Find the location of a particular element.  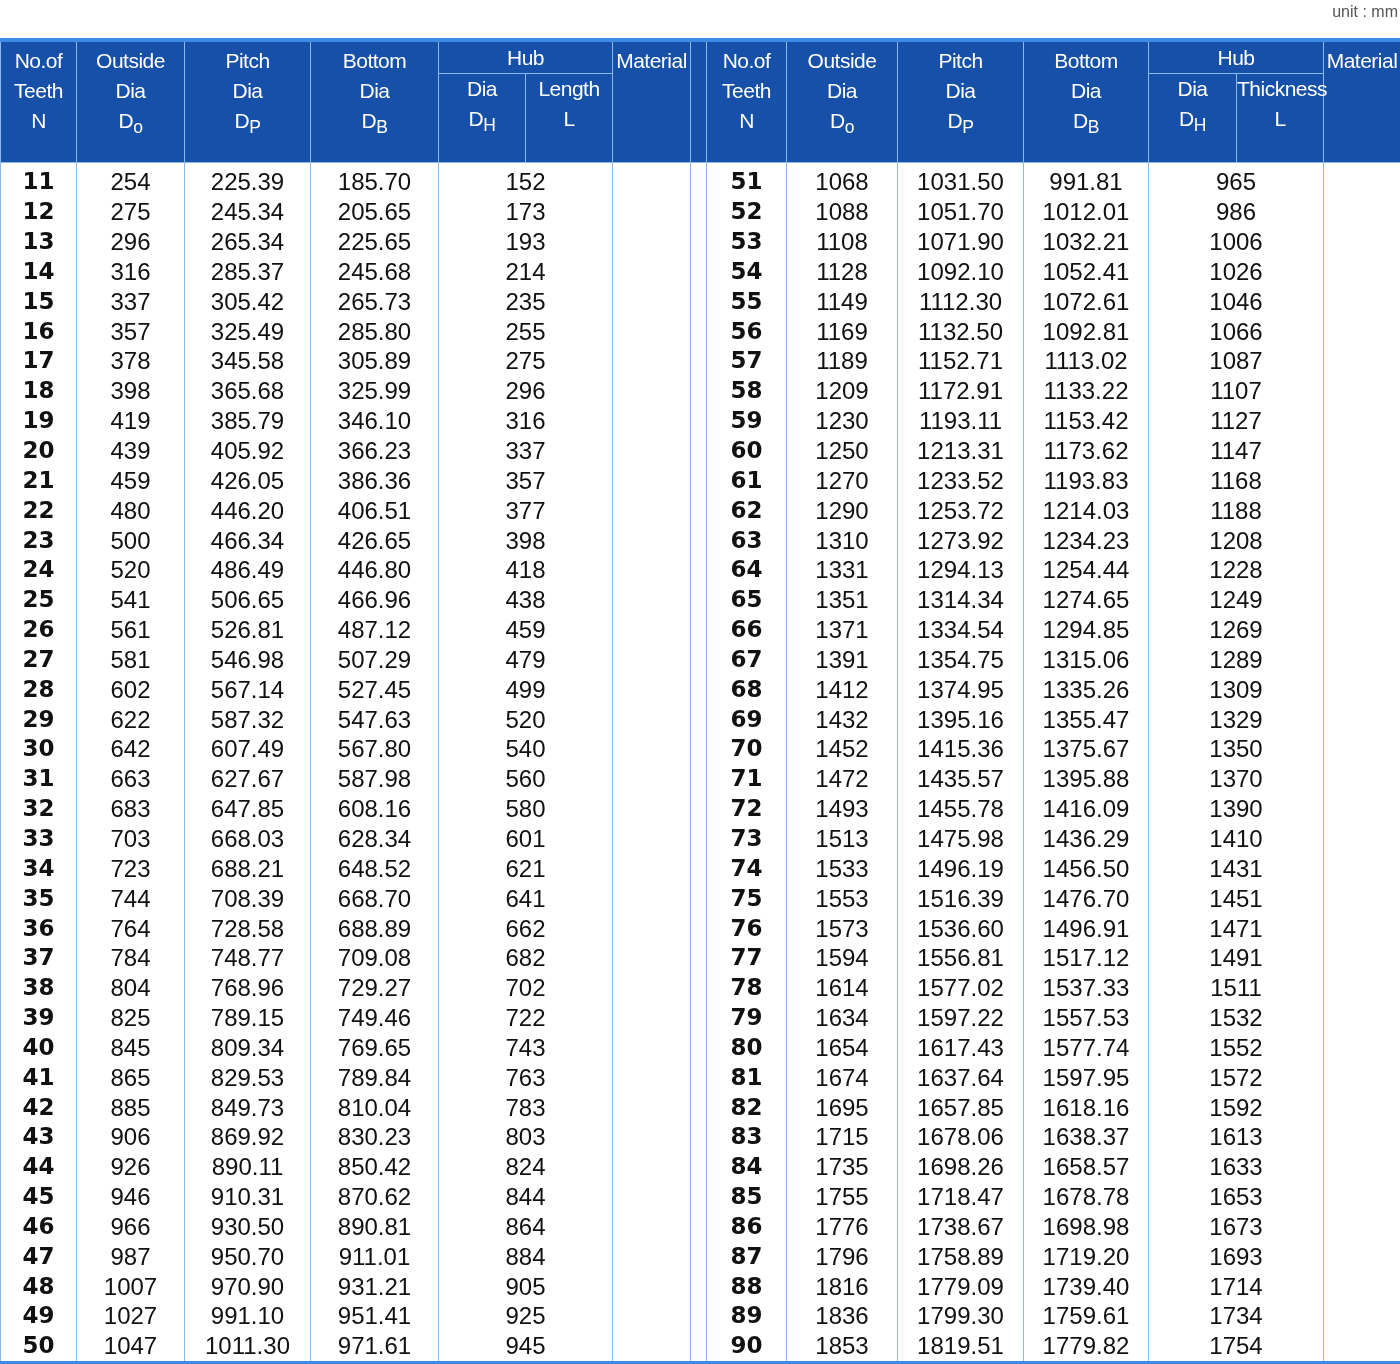

table-cell: 366.23 is located at coordinates (374, 450).